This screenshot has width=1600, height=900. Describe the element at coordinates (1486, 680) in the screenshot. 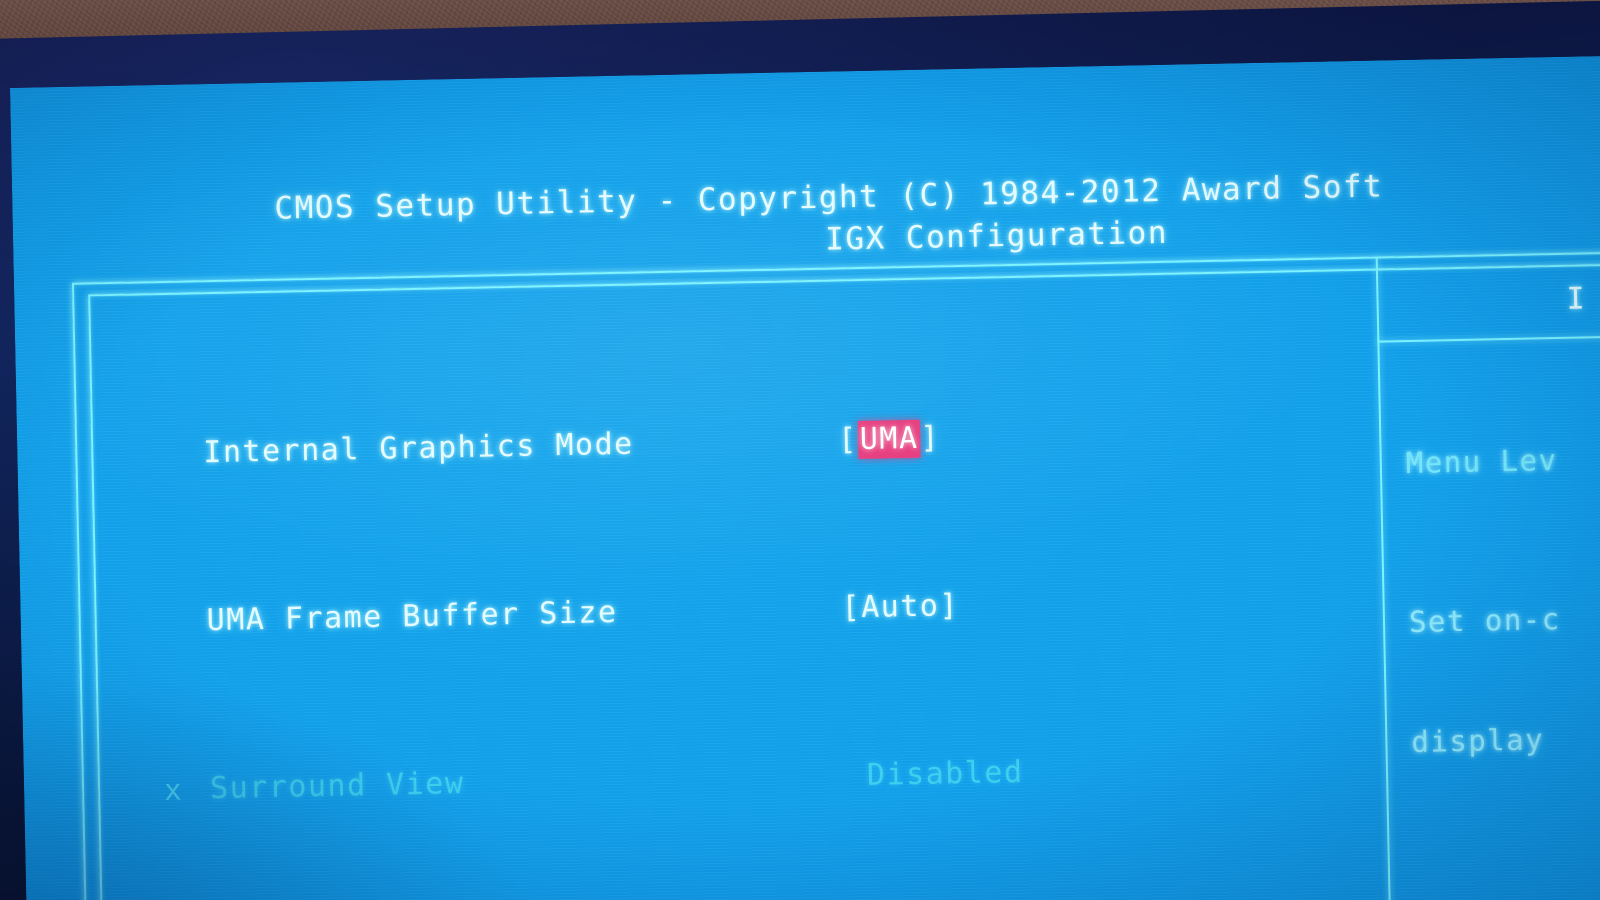

I see `help-description: Set on-c display` at that location.